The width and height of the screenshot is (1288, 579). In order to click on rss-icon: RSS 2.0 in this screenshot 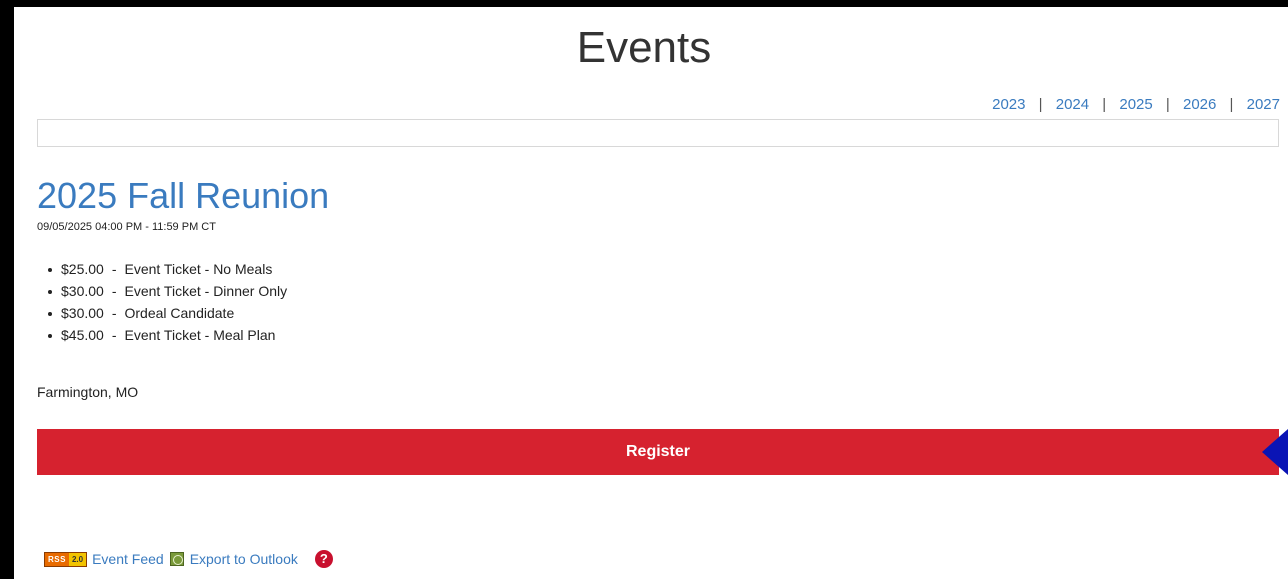, I will do `click(66, 559)`.